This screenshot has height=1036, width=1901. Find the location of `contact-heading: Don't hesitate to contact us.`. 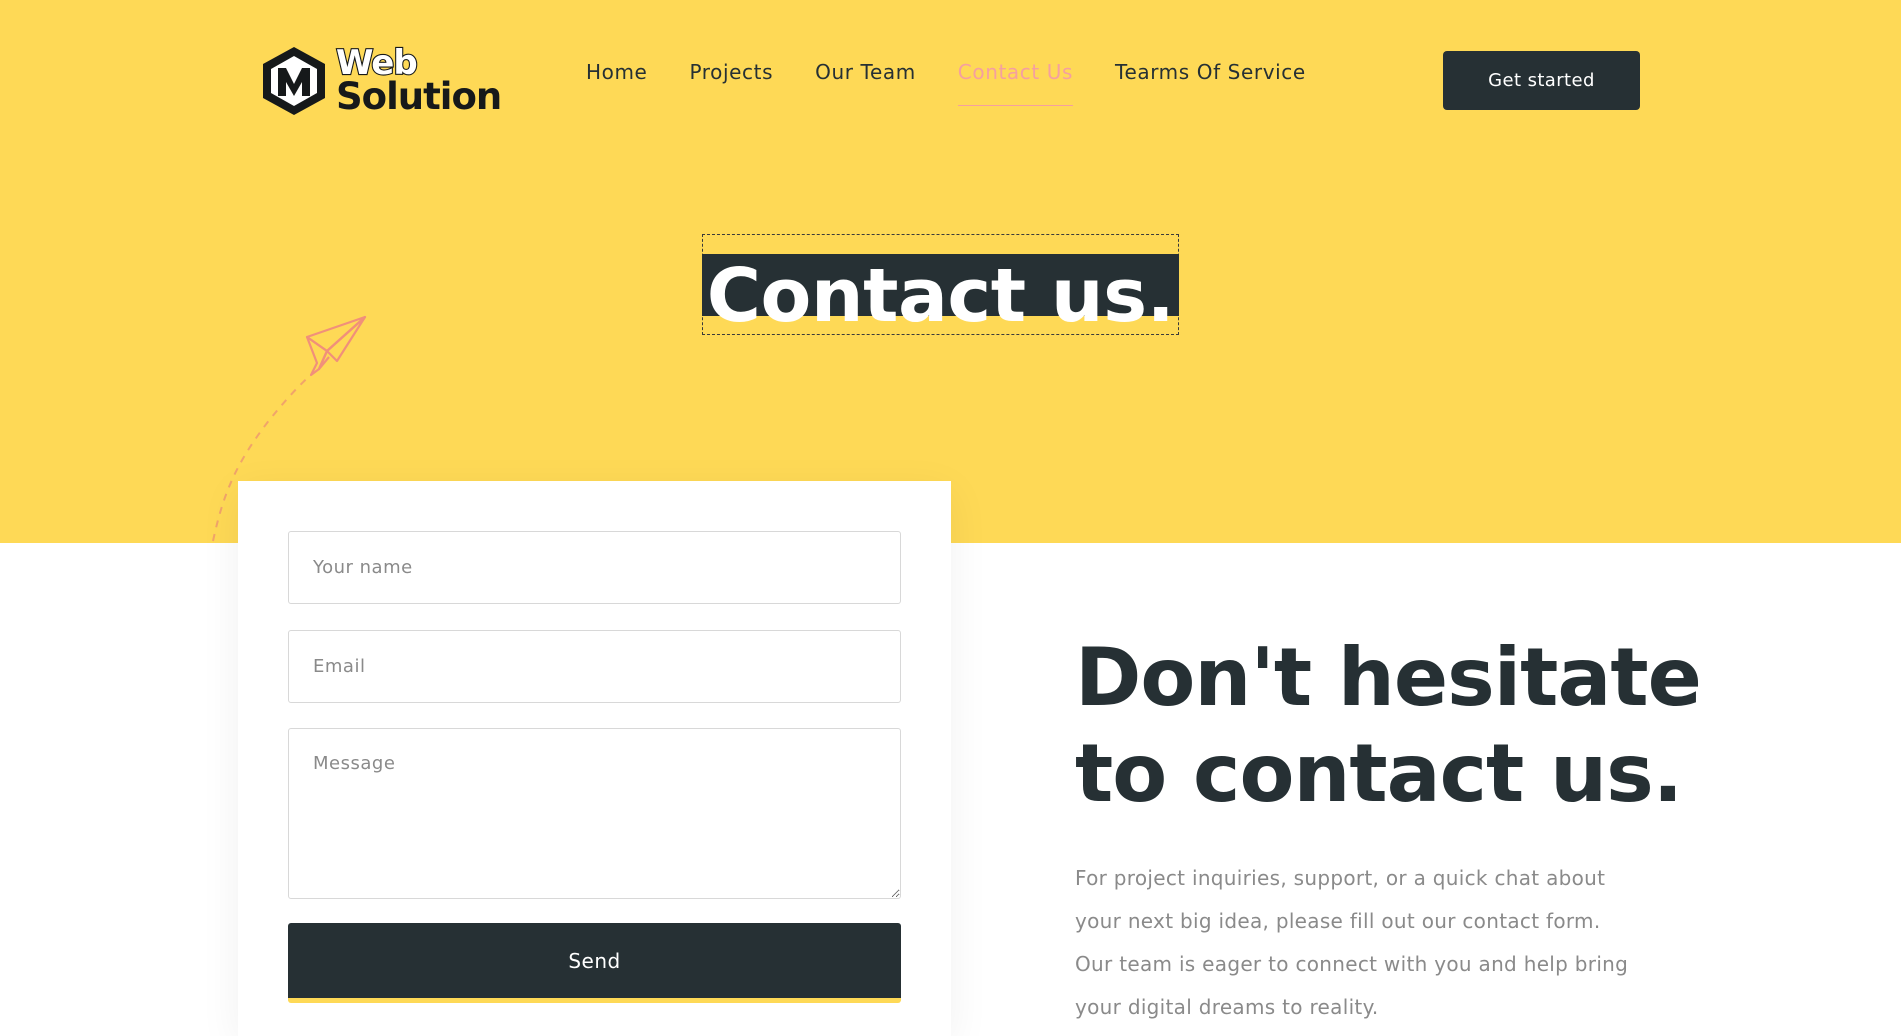

contact-heading: Don't hesitate to contact us. is located at coordinates (1388, 725).